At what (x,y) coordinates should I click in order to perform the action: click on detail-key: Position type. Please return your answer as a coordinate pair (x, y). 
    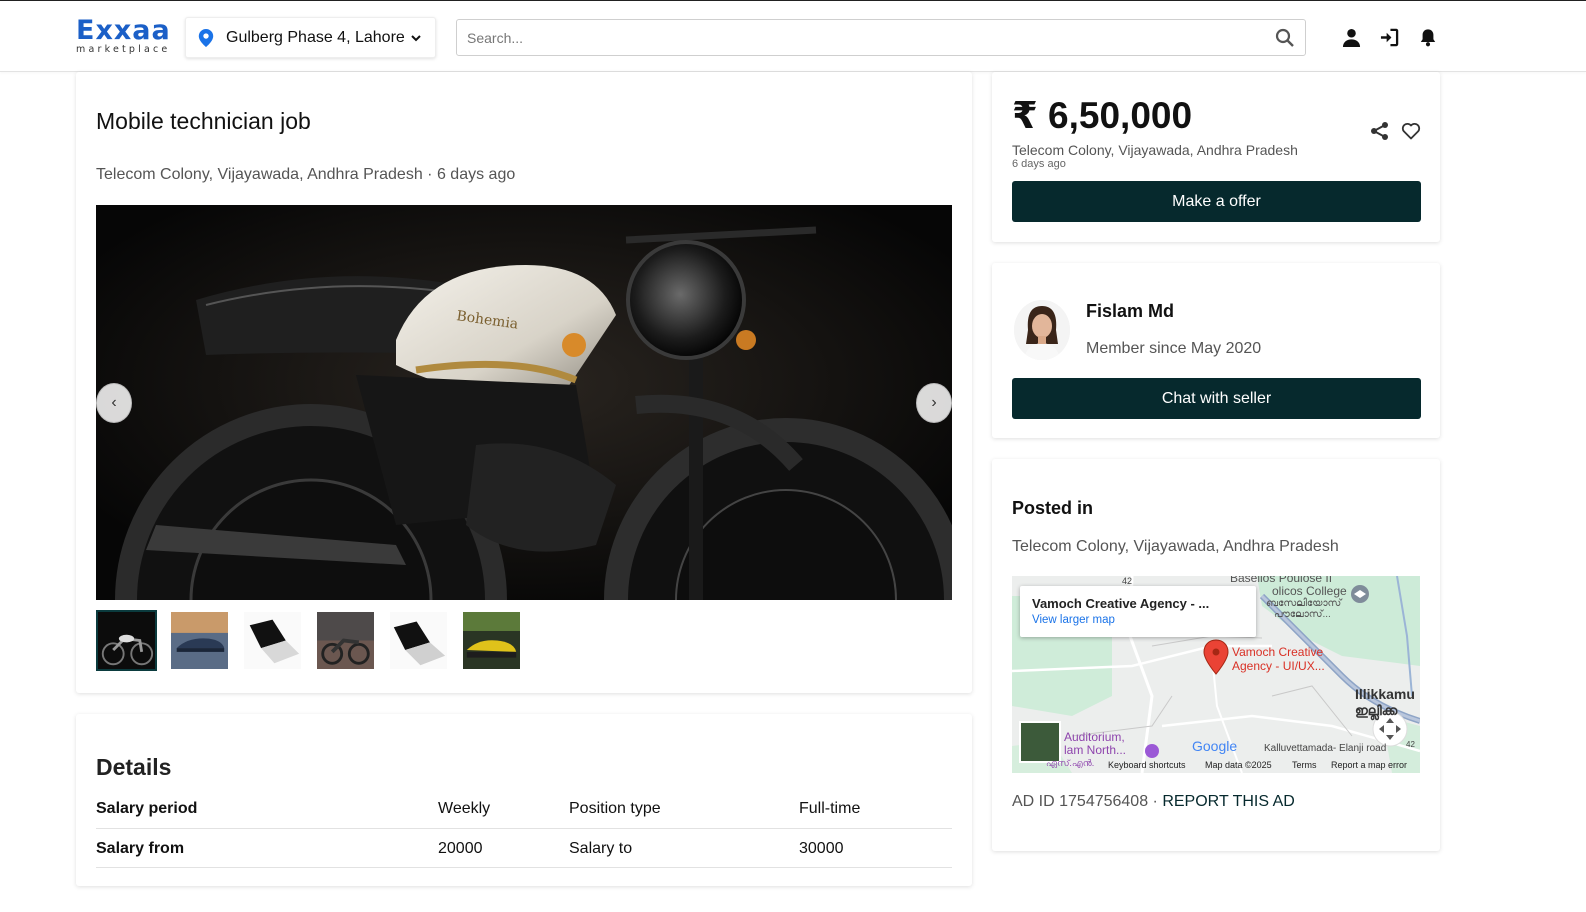
    Looking at the image, I should click on (684, 809).